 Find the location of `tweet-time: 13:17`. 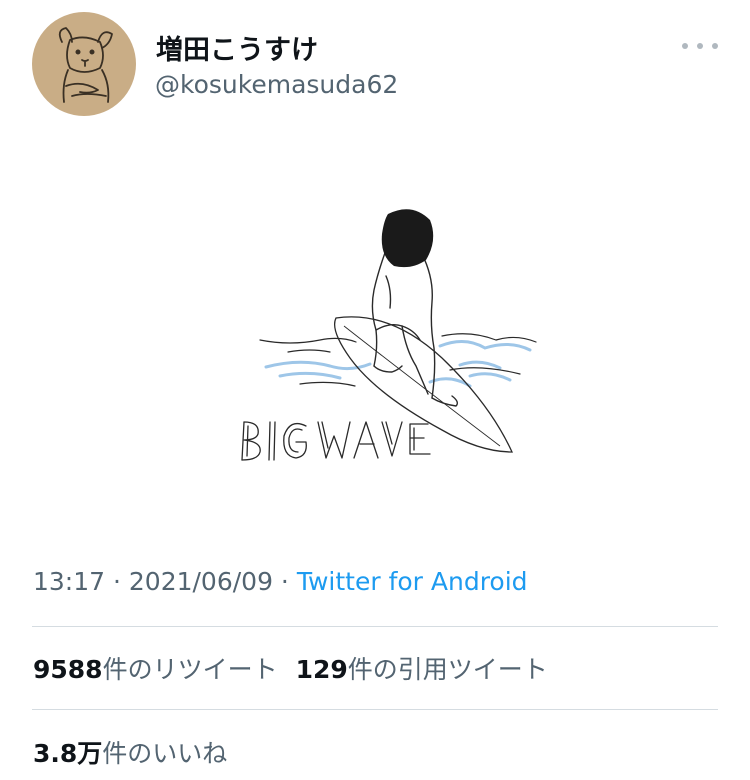

tweet-time: 13:17 is located at coordinates (69, 581).